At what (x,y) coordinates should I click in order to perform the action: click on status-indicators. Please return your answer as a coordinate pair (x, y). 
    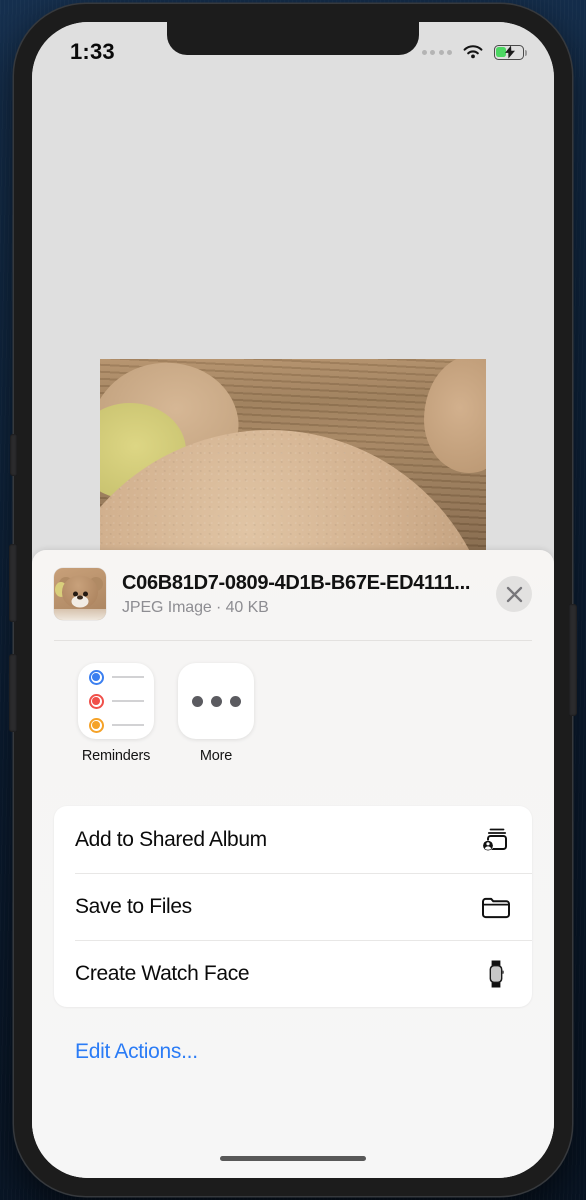
    Looking at the image, I should click on (474, 52).